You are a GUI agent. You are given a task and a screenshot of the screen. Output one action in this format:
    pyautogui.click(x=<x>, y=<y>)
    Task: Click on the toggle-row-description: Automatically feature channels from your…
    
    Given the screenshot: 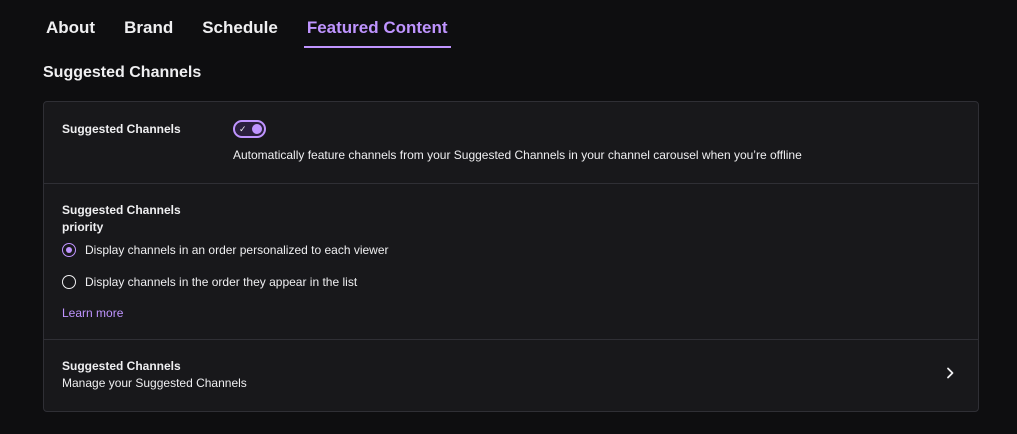 What is the action you would take?
    pyautogui.click(x=517, y=155)
    